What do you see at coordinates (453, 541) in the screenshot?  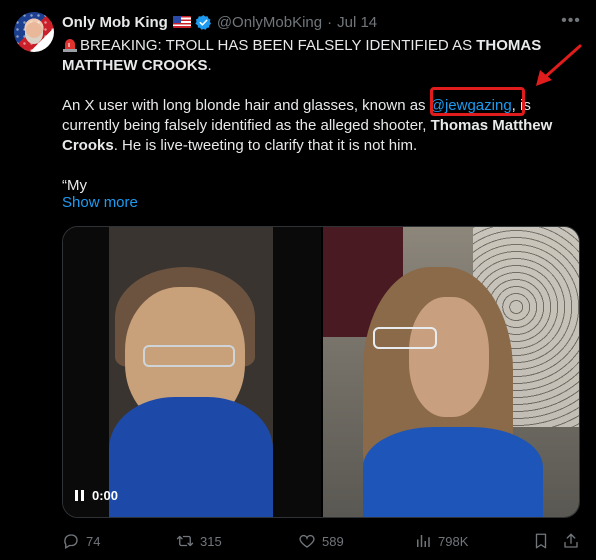 I see `views-count: 798K` at bounding box center [453, 541].